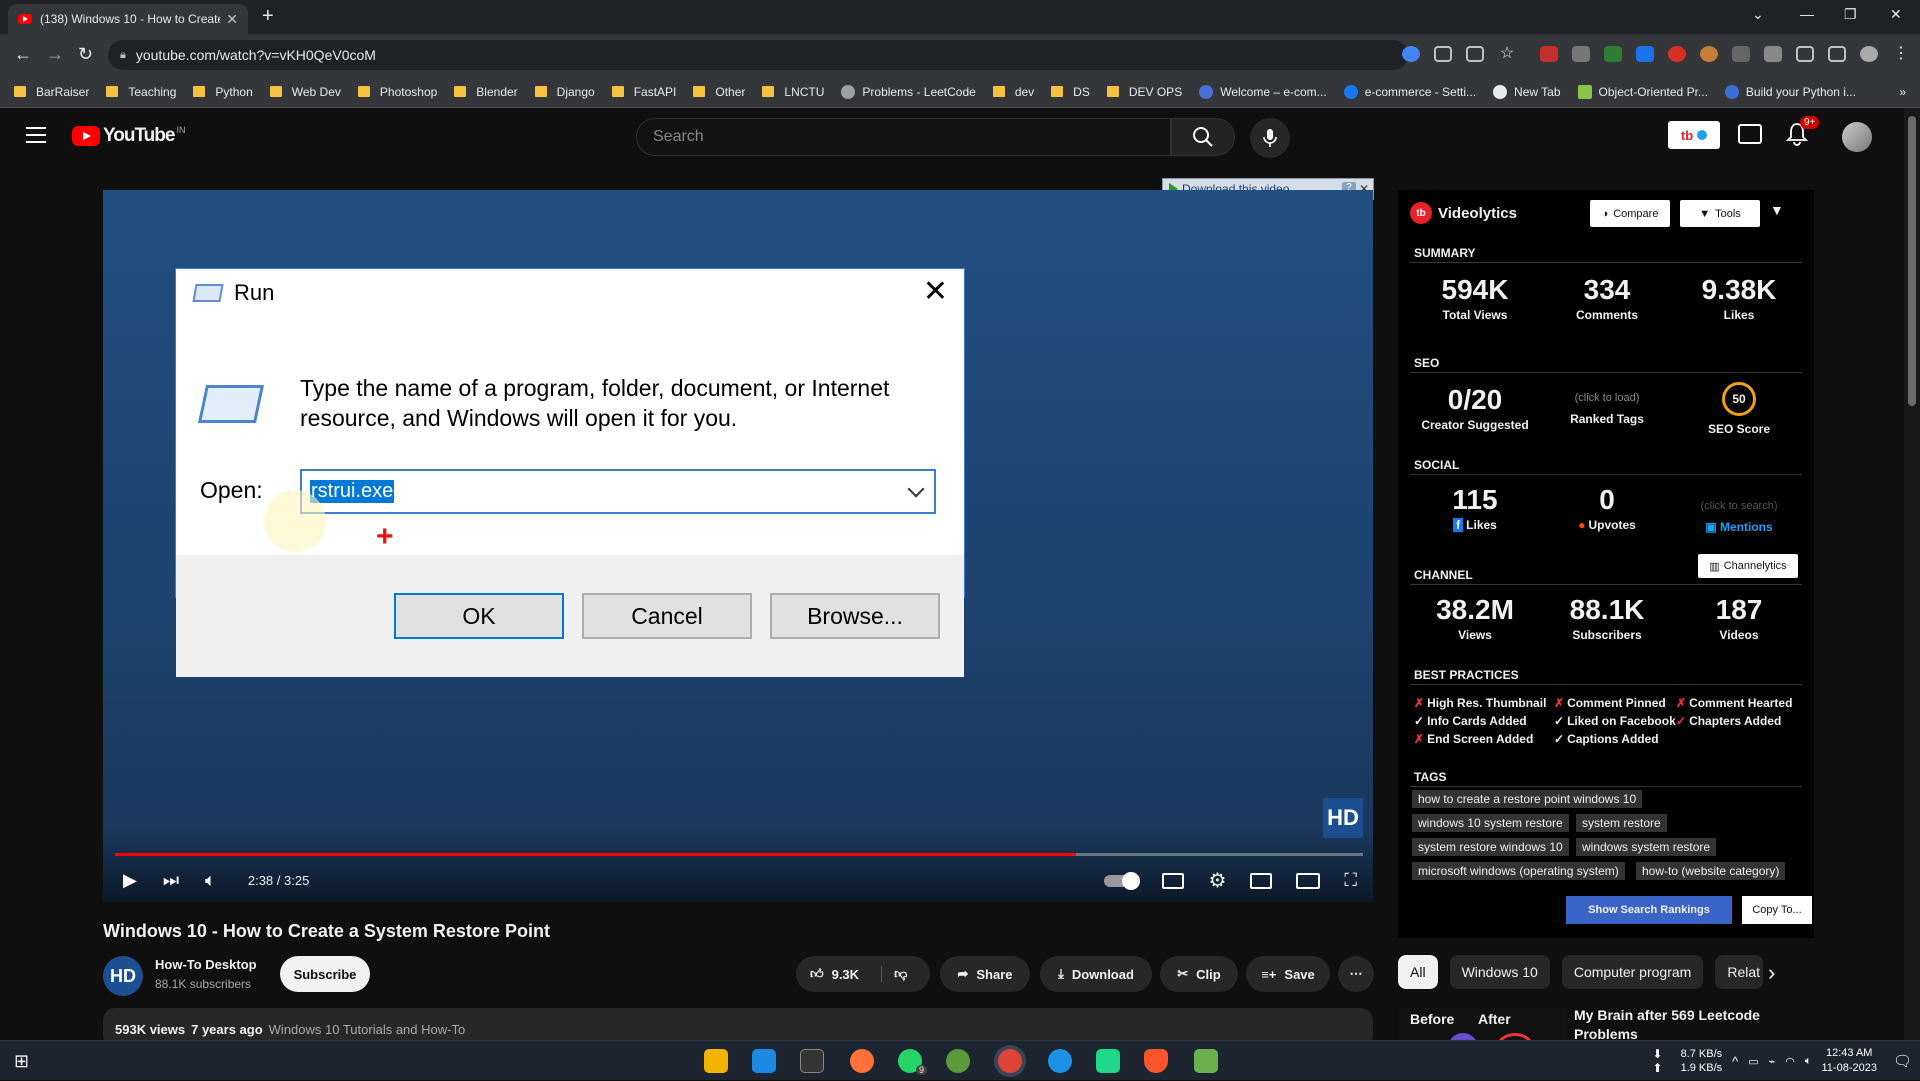  I want to click on bookmark-link: New Tab, so click(1527, 91).